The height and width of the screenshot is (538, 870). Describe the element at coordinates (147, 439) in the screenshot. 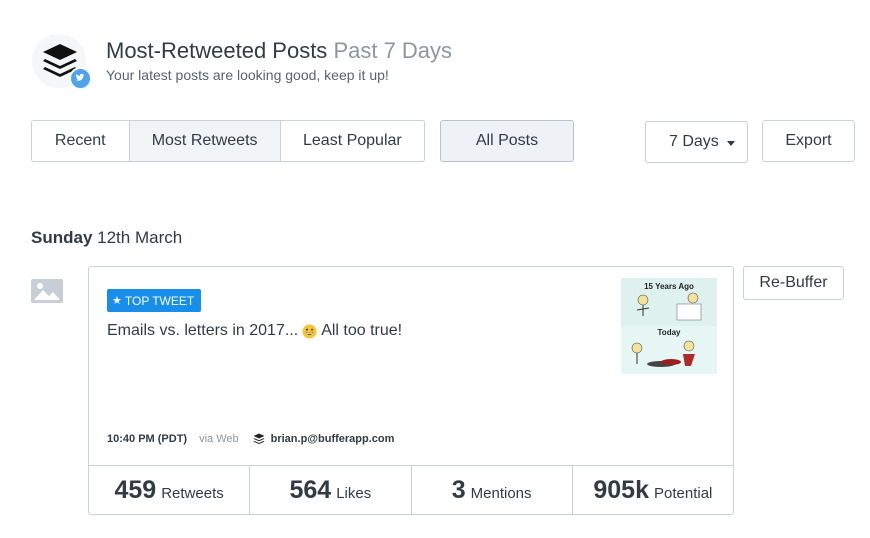

I see `post-time: 10:40 PM (PDT)` at that location.